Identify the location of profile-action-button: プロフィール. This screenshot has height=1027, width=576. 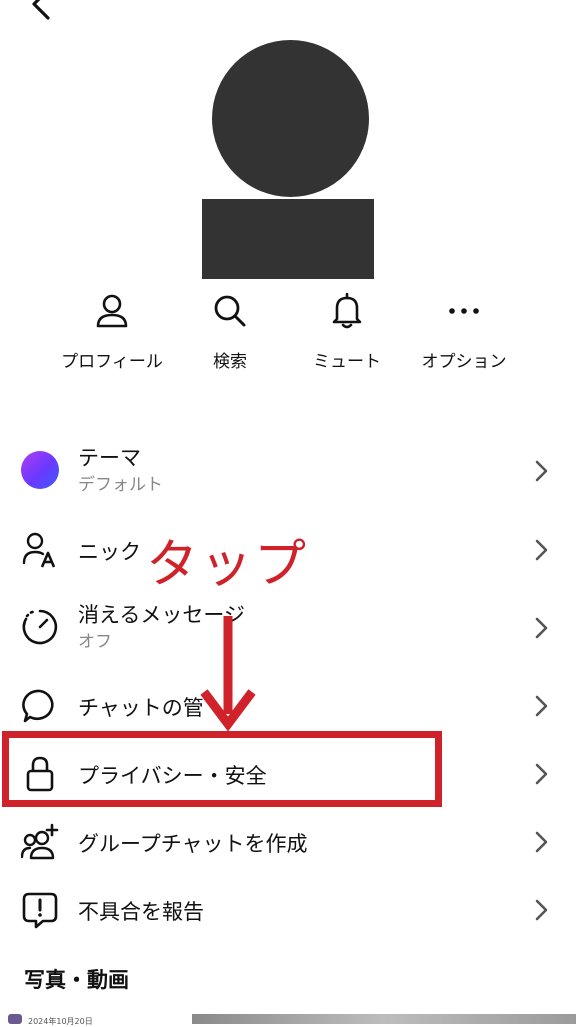
(112, 328).